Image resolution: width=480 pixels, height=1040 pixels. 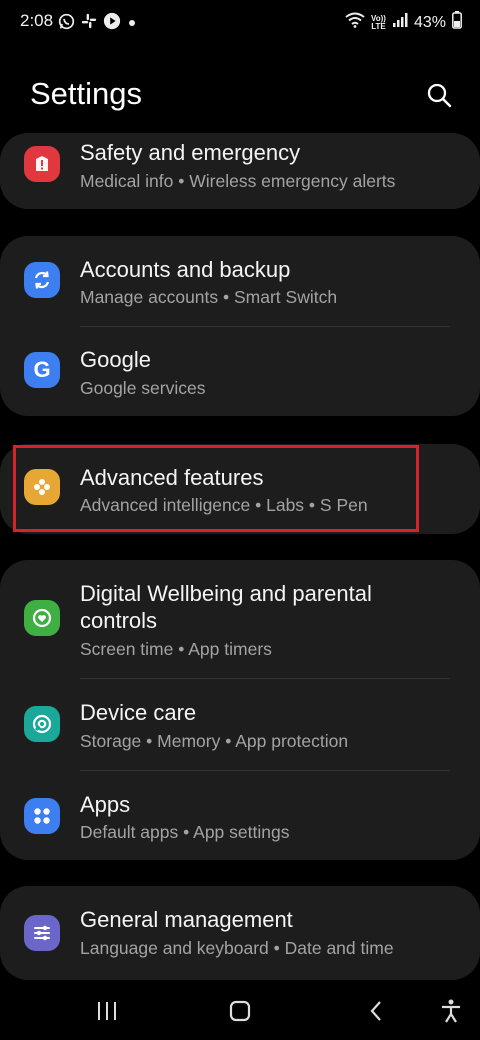 What do you see at coordinates (400, 22) in the screenshot?
I see `signal-icon` at bounding box center [400, 22].